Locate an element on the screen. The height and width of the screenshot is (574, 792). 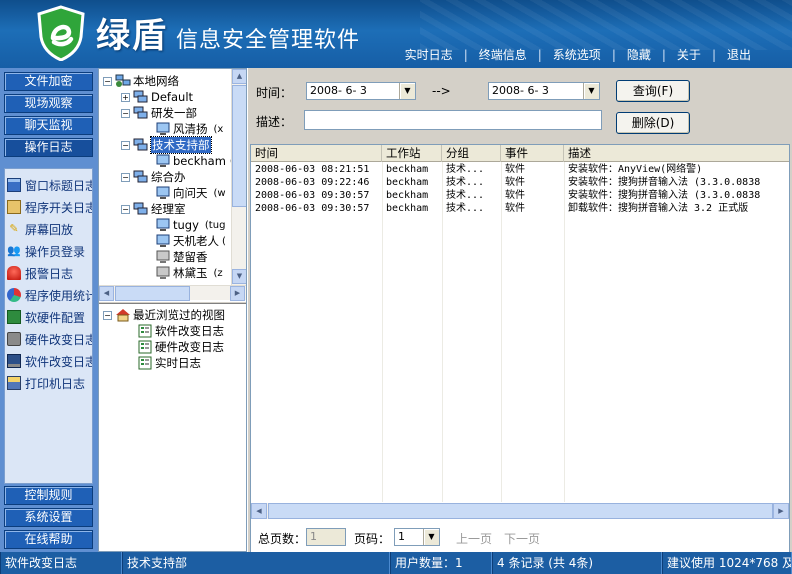
tree-node-group-tech-support: − 技术支持部 is located at coordinates (166, 145).